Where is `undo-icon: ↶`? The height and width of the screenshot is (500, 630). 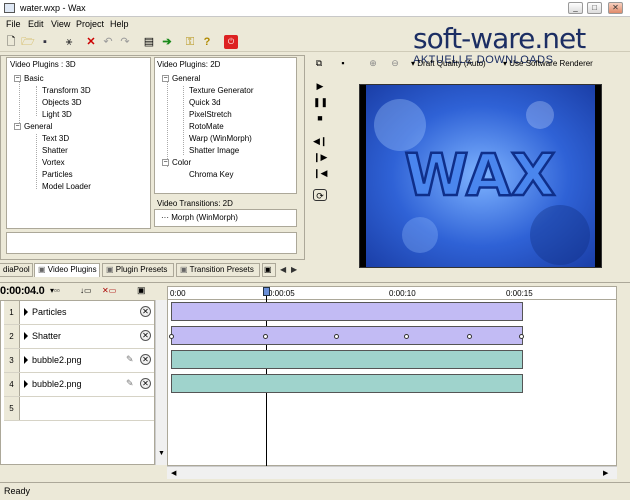
undo-icon: ↶ is located at coordinates (108, 42).